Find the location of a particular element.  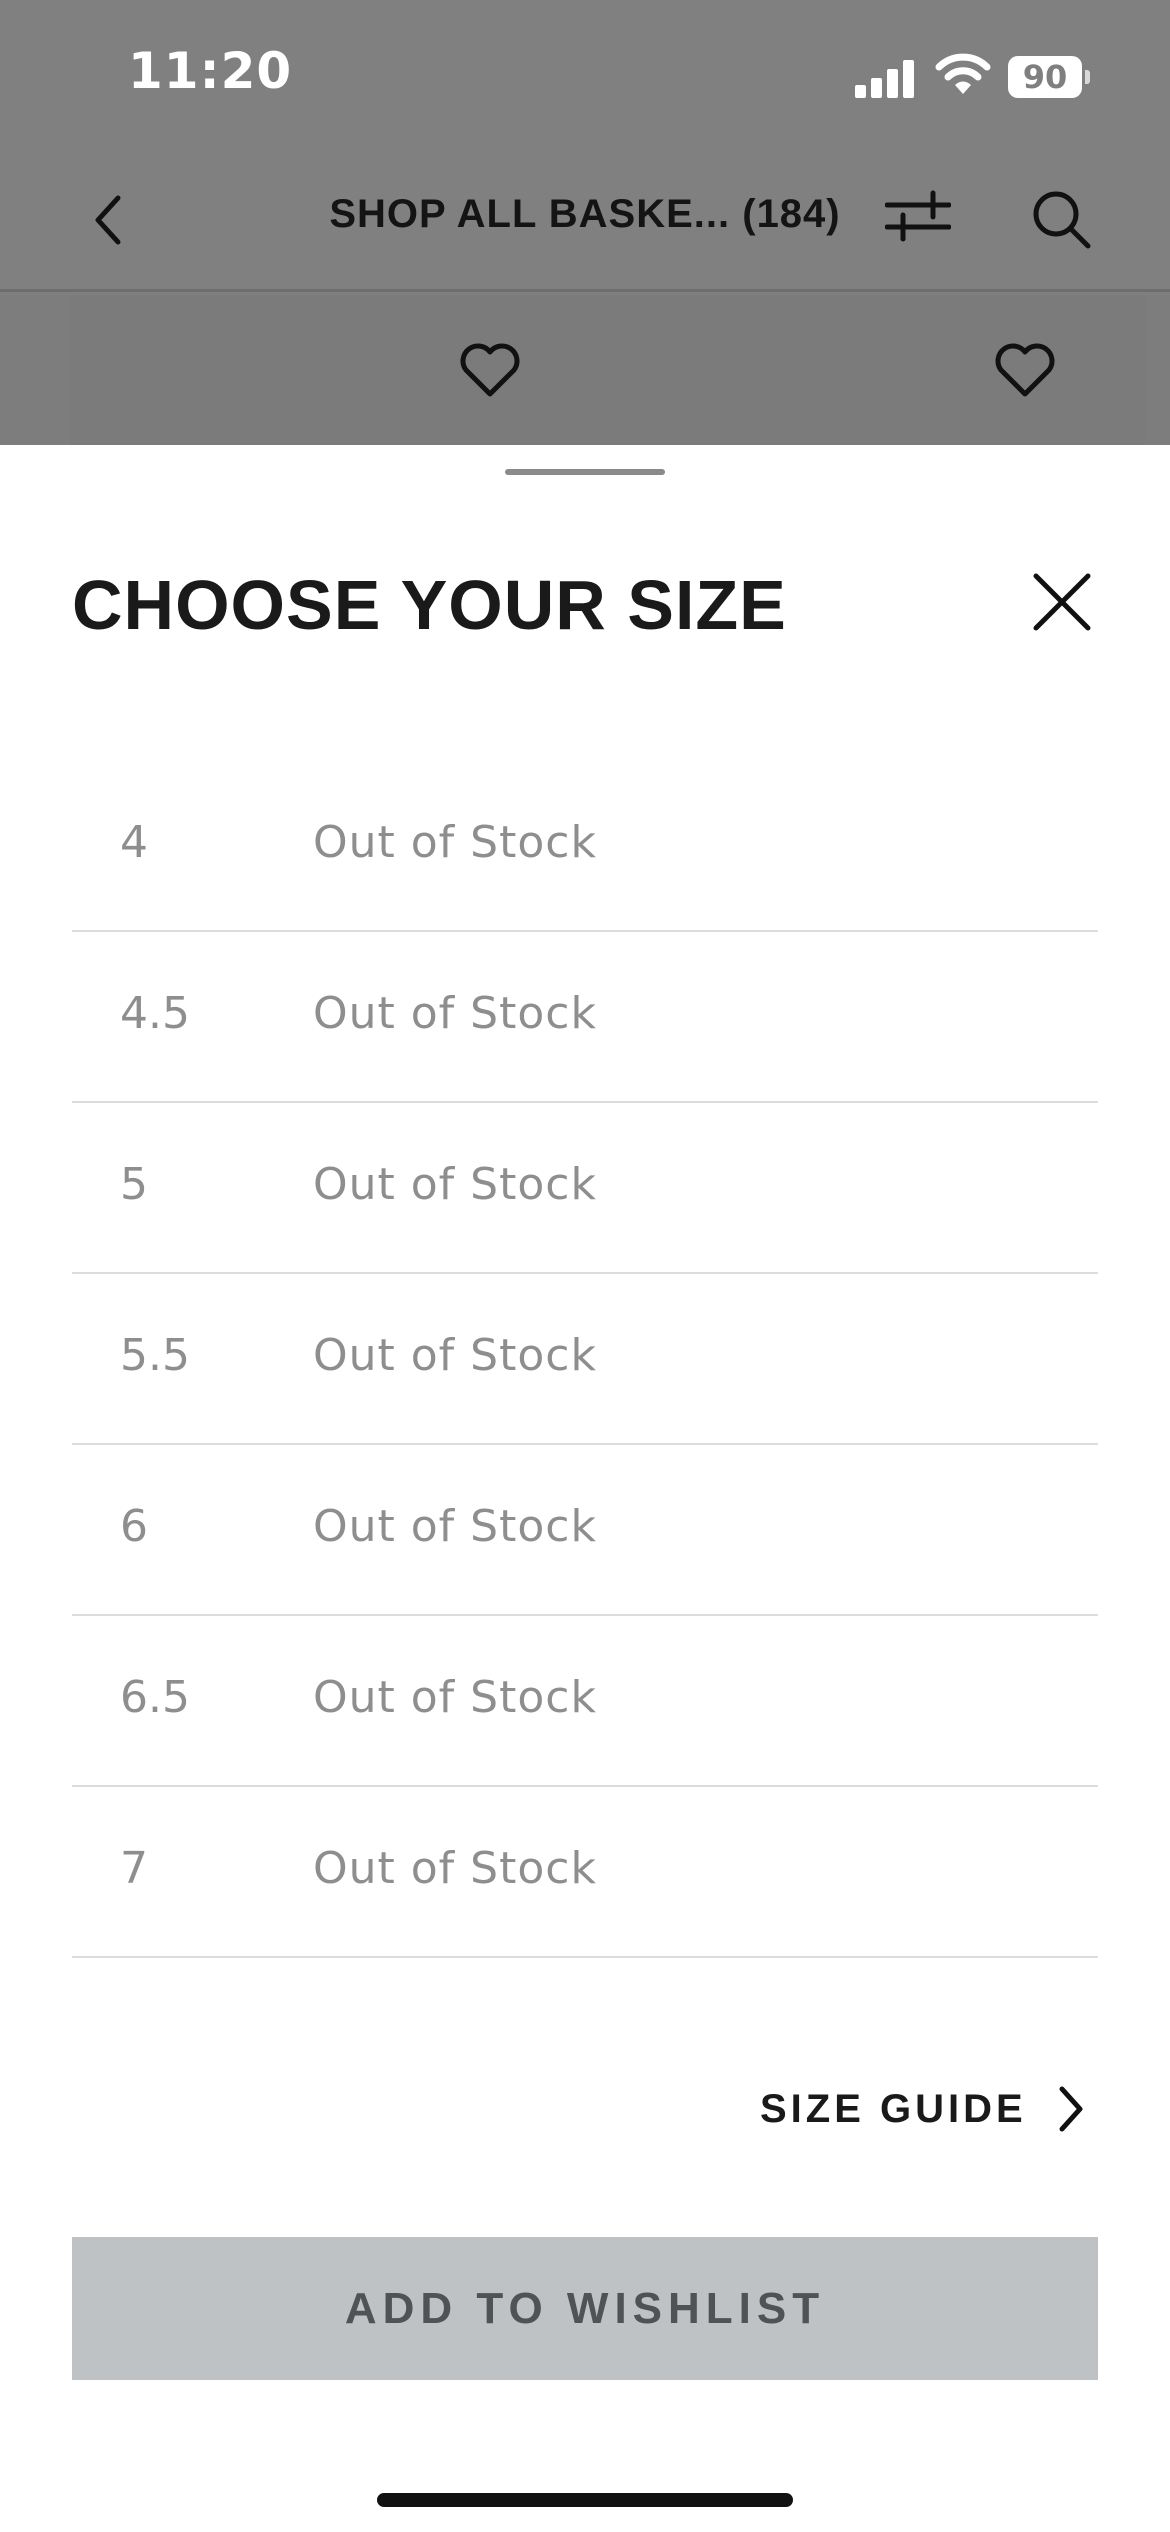

size-row: 5.5 Out of Stock is located at coordinates (585, 1359).